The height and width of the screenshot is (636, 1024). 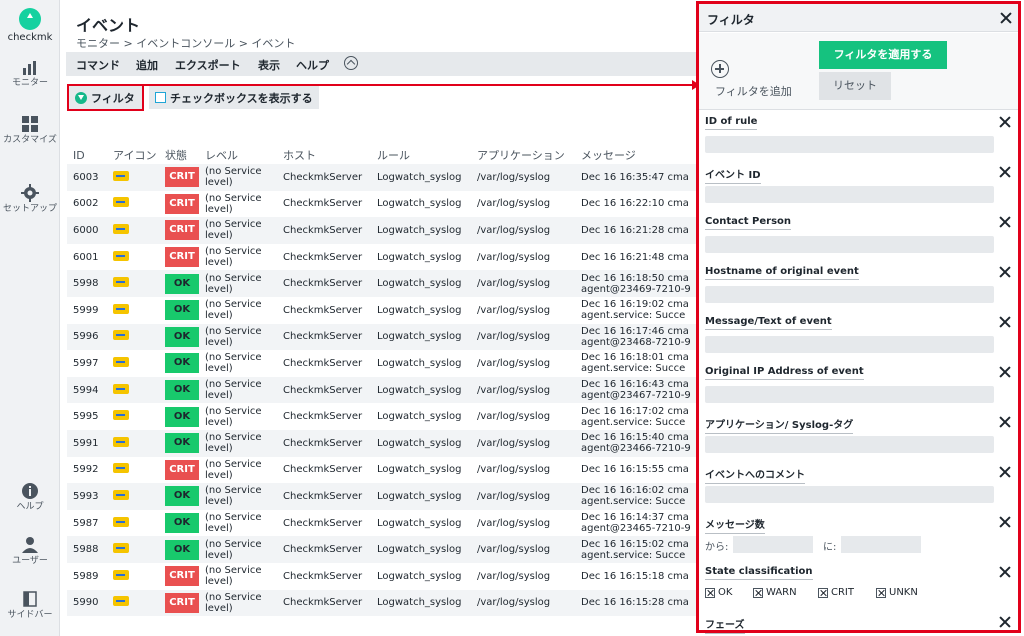 I want to click on event-id: 6001, so click(x=87, y=257).